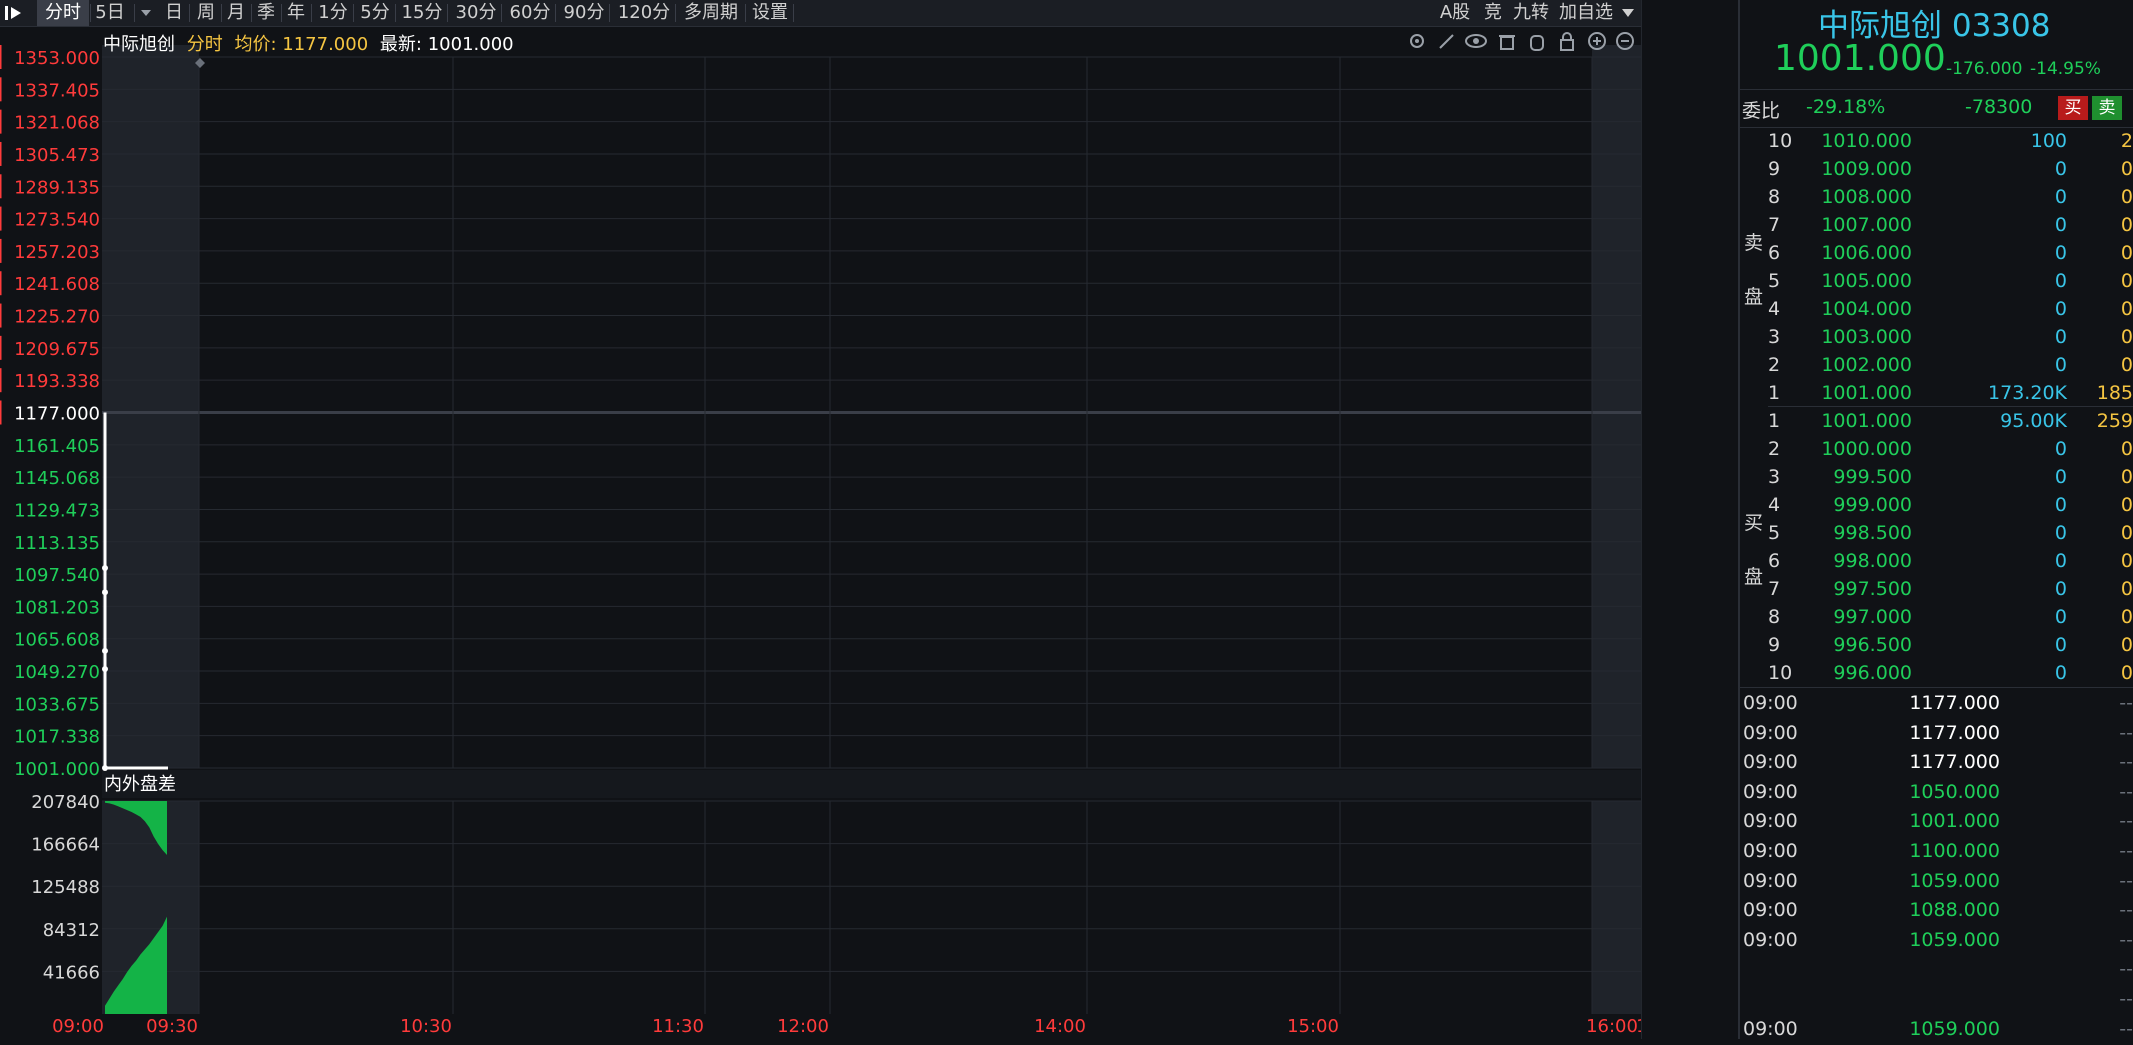 Image resolution: width=2133 pixels, height=1045 pixels. What do you see at coordinates (1936, 338) in the screenshot?
I see `ask-row: 3 1003.000 0 0` at bounding box center [1936, 338].